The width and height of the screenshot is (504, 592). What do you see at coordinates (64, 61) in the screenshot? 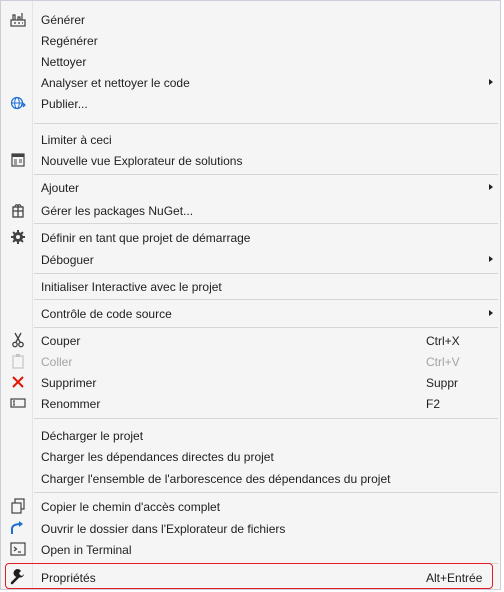
I see `menu-item-label: Nettoyer` at bounding box center [64, 61].